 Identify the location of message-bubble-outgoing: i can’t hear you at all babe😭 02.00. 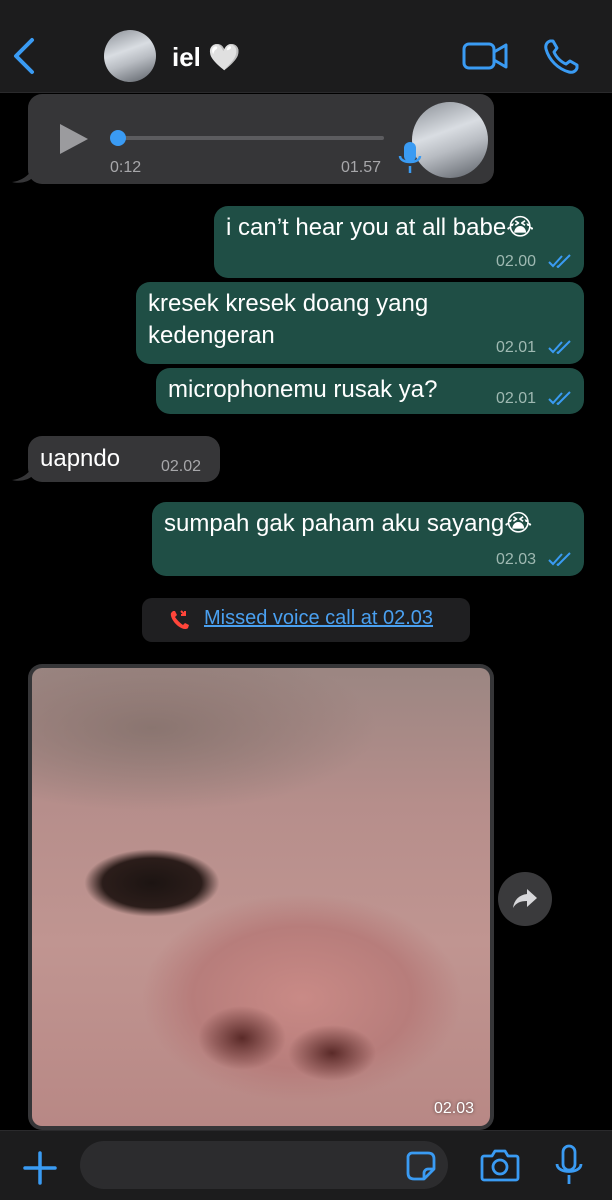
(399, 242).